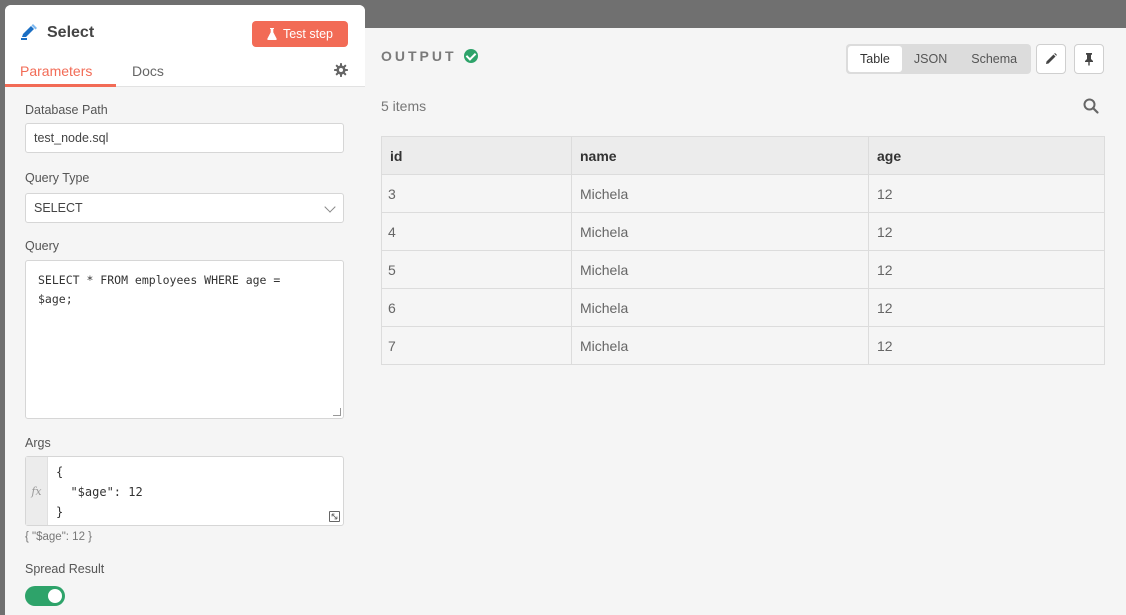 This screenshot has width=1126, height=615. What do you see at coordinates (184, 208) in the screenshot?
I see `query-type-select: SELECT` at bounding box center [184, 208].